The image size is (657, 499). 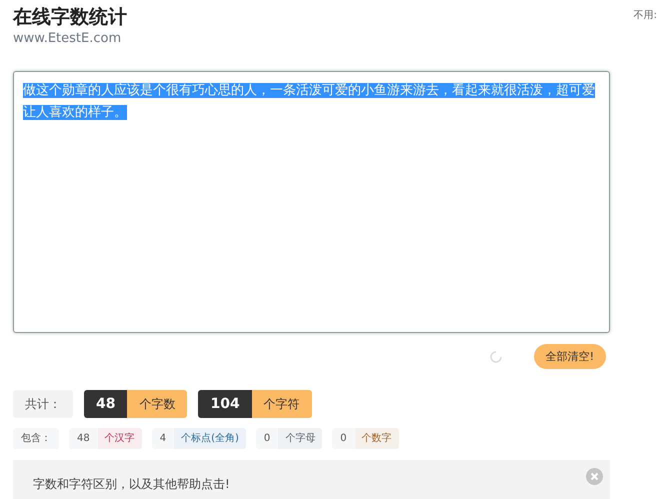 What do you see at coordinates (70, 17) in the screenshot?
I see `page-title: 在线字数统计` at bounding box center [70, 17].